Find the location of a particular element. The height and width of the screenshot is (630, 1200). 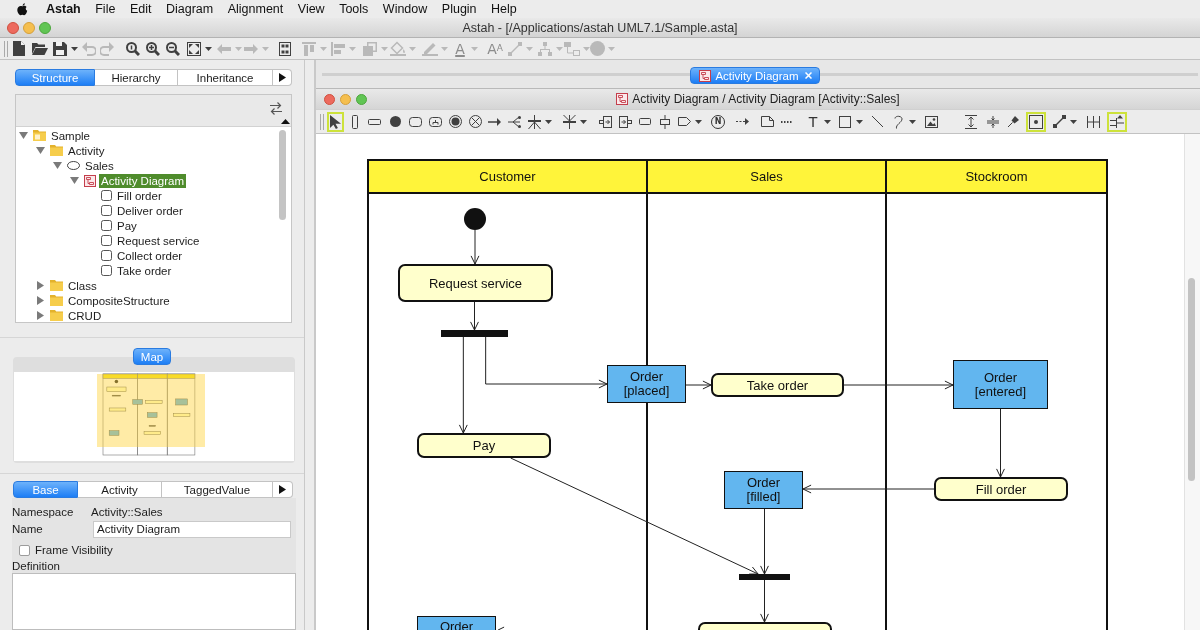

field-label: Name is located at coordinates (28, 529).